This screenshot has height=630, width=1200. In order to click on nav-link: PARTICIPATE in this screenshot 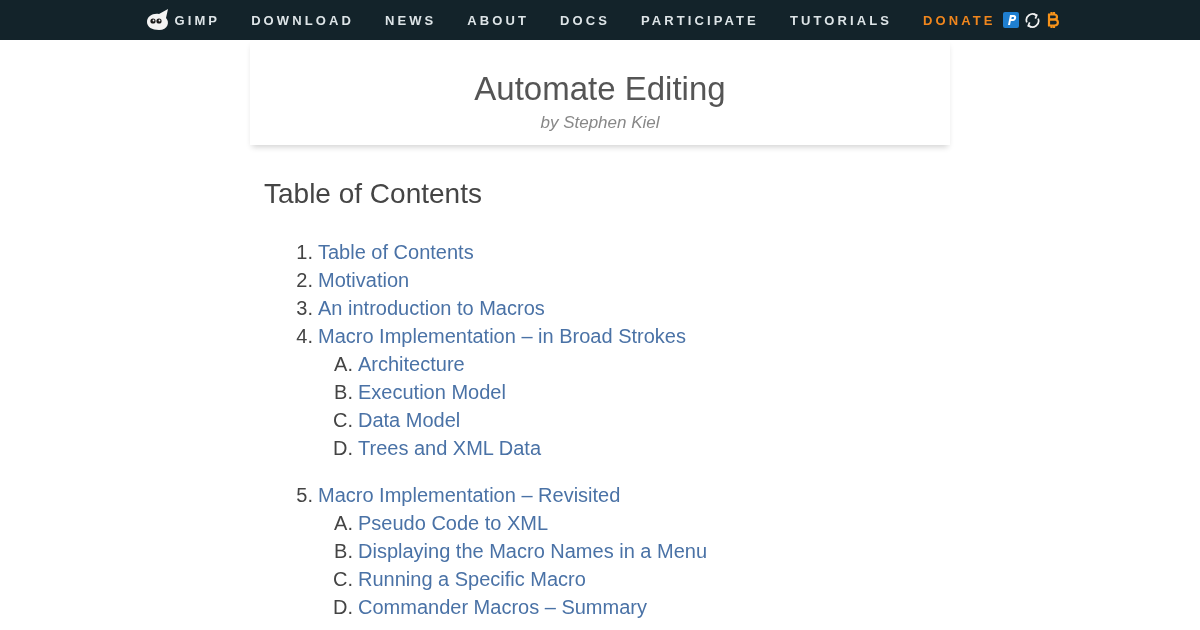, I will do `click(700, 20)`.